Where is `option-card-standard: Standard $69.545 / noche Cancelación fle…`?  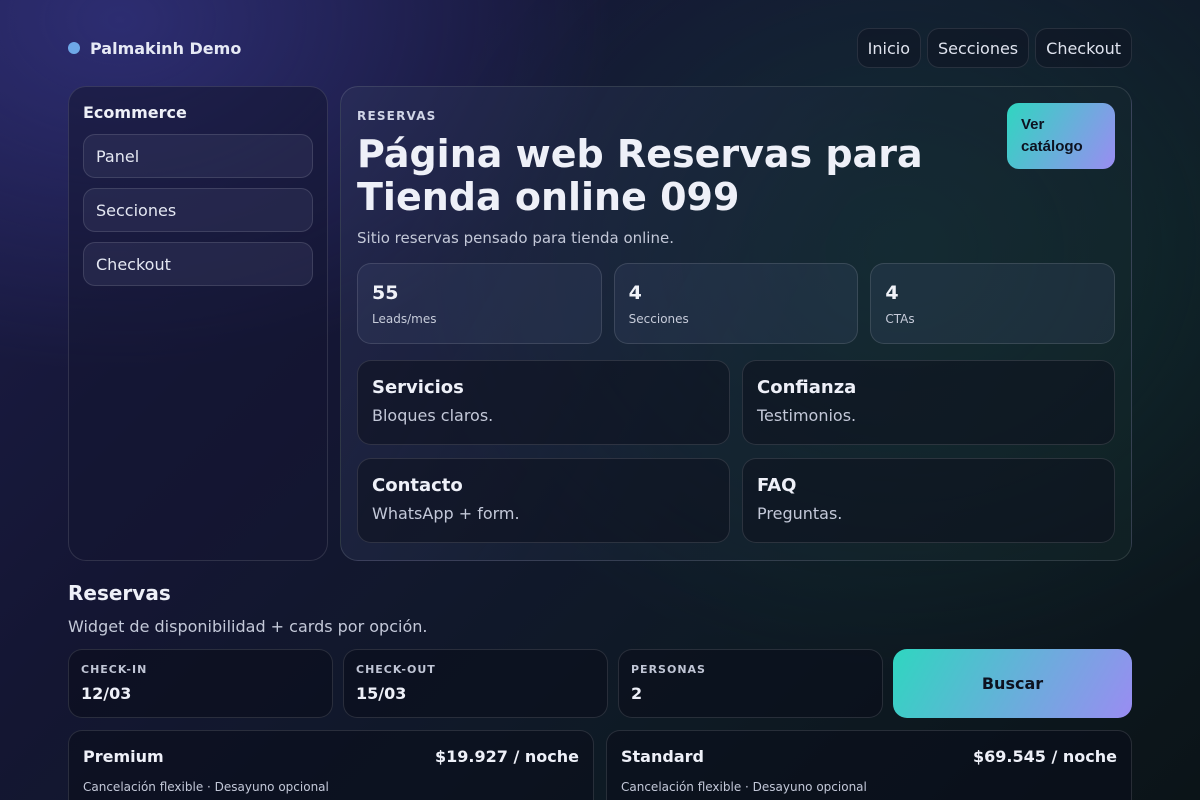
option-card-standard: Standard $69.545 / noche Cancelación fle… is located at coordinates (869, 765).